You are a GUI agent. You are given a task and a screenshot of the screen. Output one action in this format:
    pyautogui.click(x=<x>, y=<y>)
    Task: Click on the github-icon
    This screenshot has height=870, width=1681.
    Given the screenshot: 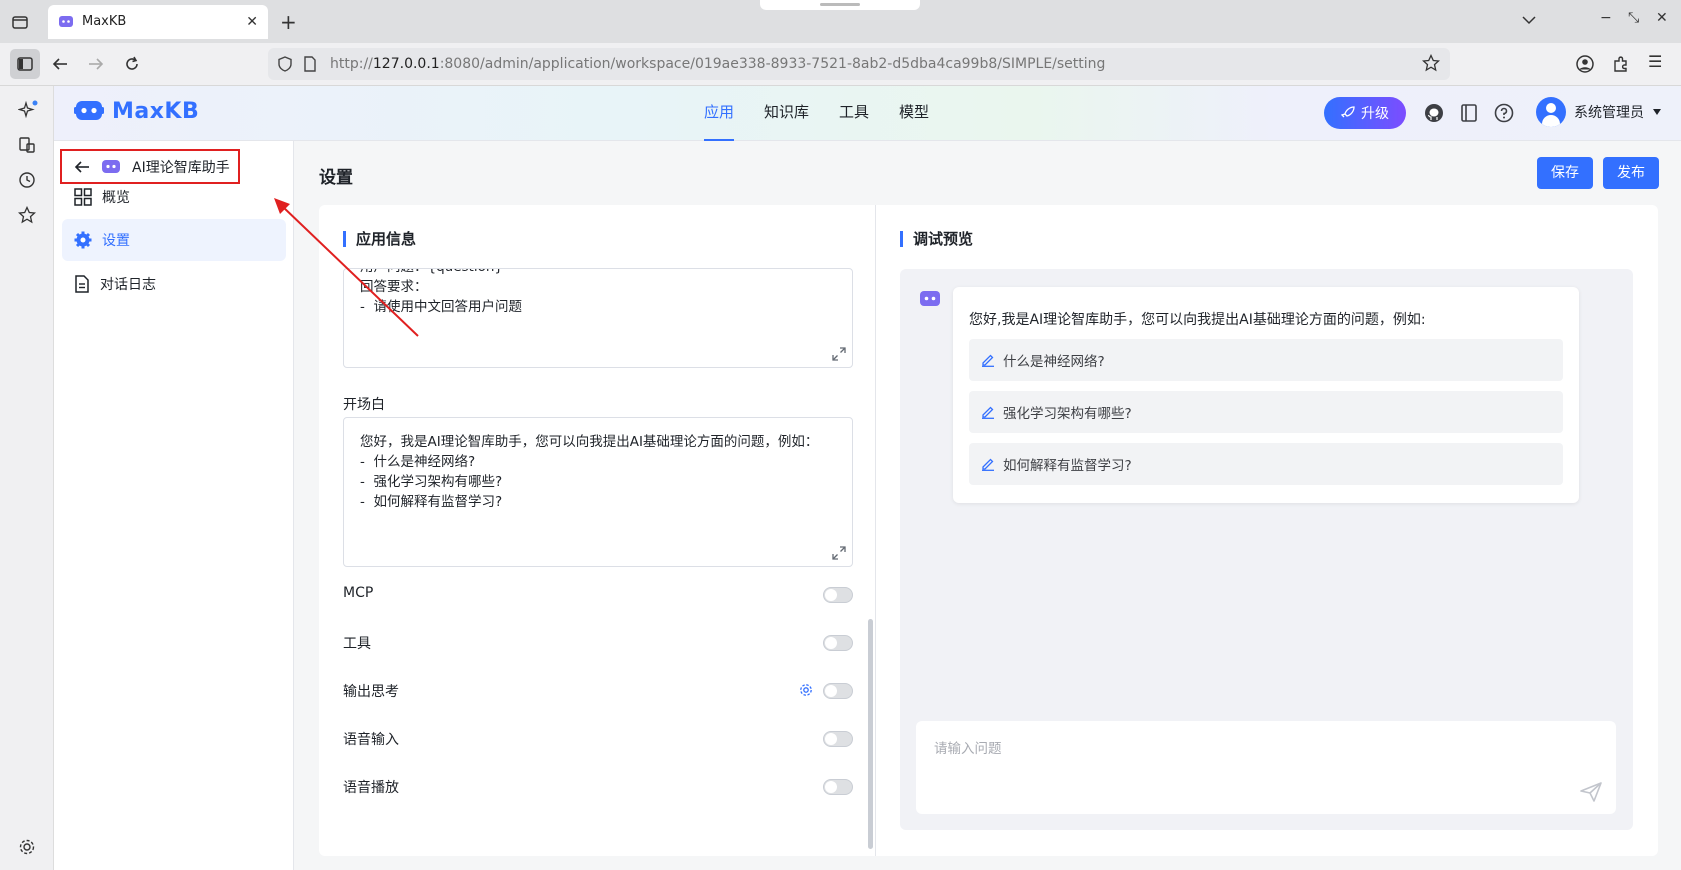 What is the action you would take?
    pyautogui.click(x=1434, y=113)
    